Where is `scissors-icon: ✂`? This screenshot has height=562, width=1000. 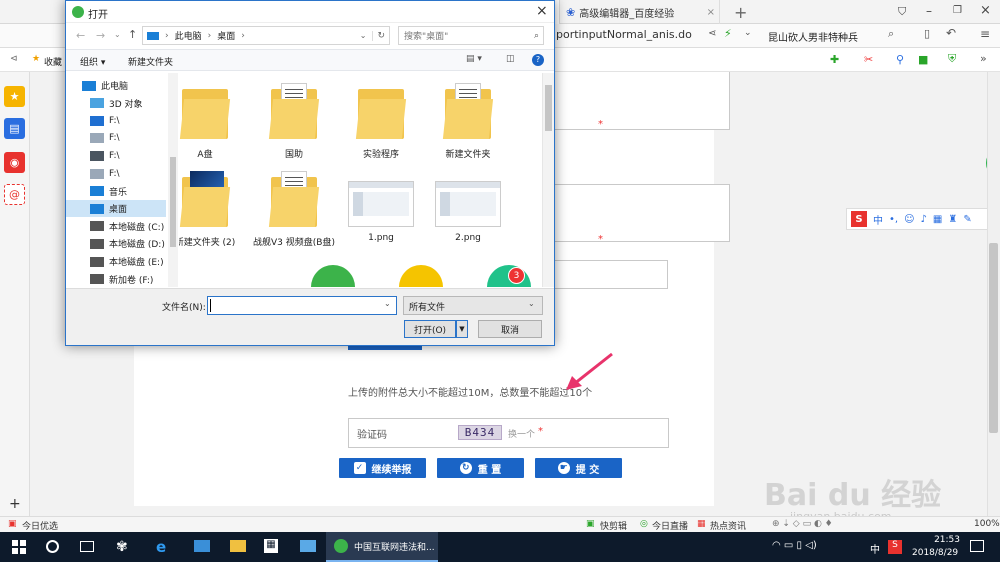 scissors-icon: ✂ is located at coordinates (868, 59).